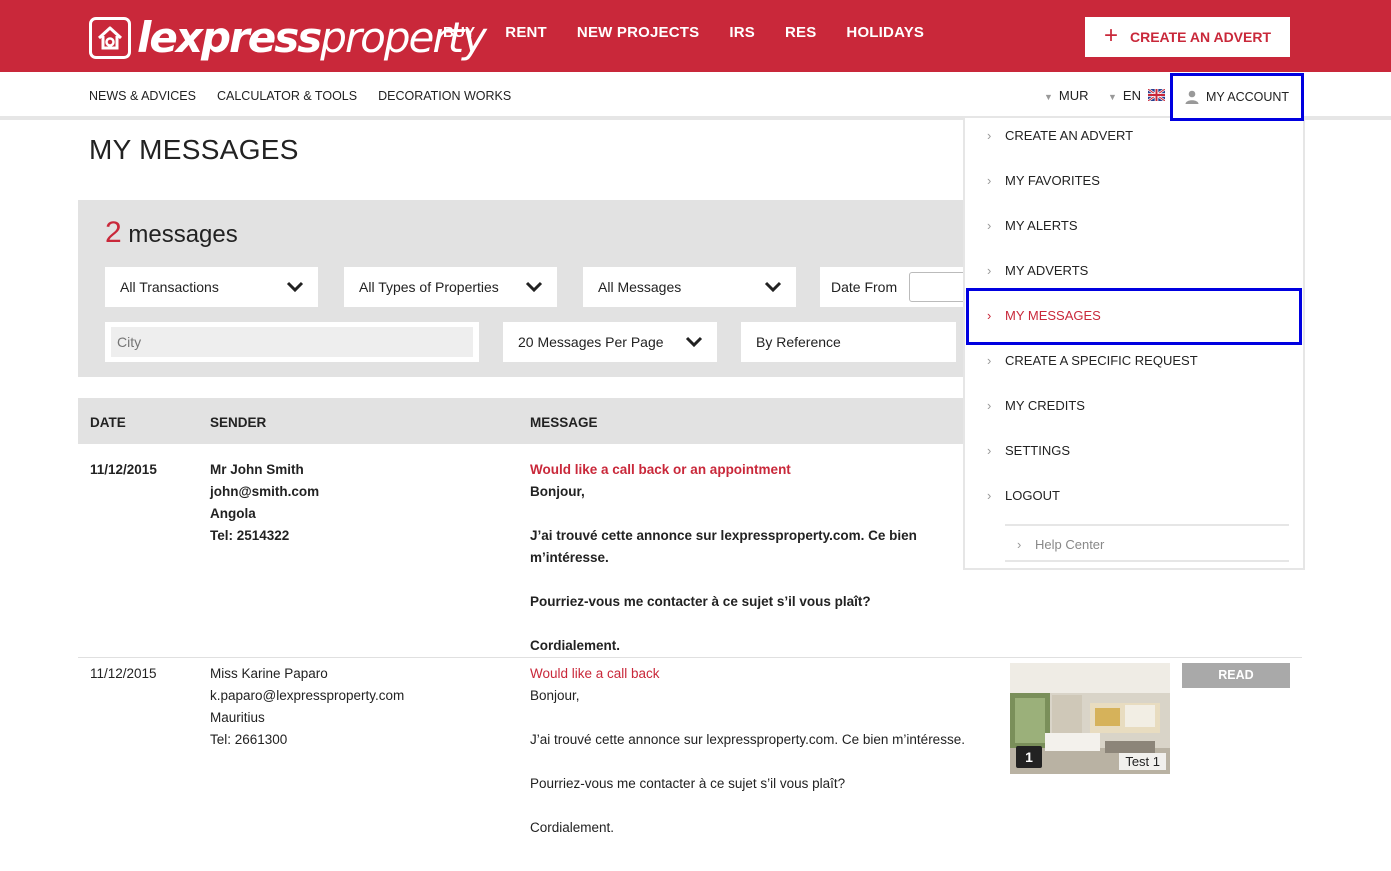 This screenshot has width=1391, height=871. What do you see at coordinates (1090, 718) in the screenshot?
I see `property-thumbnail: 1 Test 1` at bounding box center [1090, 718].